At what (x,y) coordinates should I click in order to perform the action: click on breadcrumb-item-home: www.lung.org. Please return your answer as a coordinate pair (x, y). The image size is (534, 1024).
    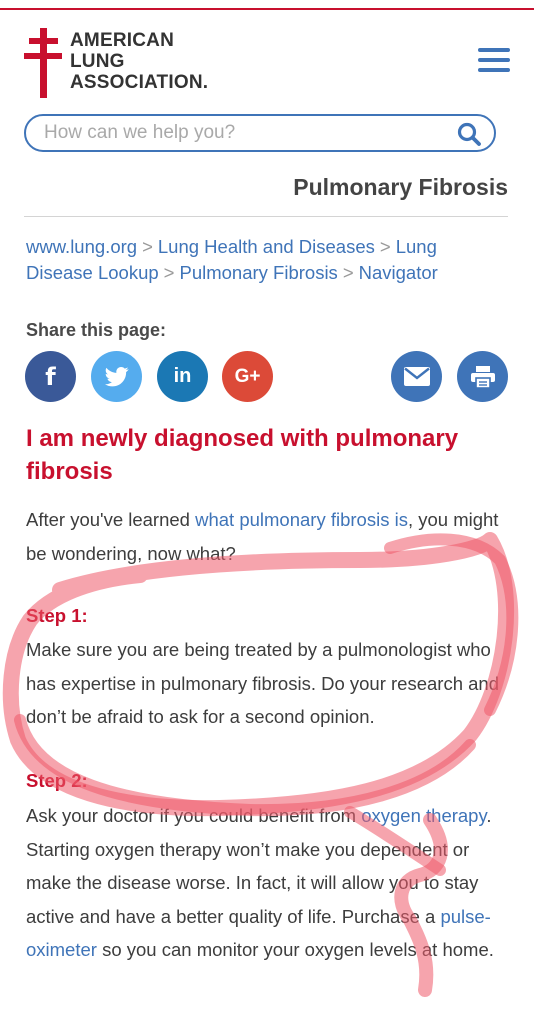
    Looking at the image, I should click on (81, 246).